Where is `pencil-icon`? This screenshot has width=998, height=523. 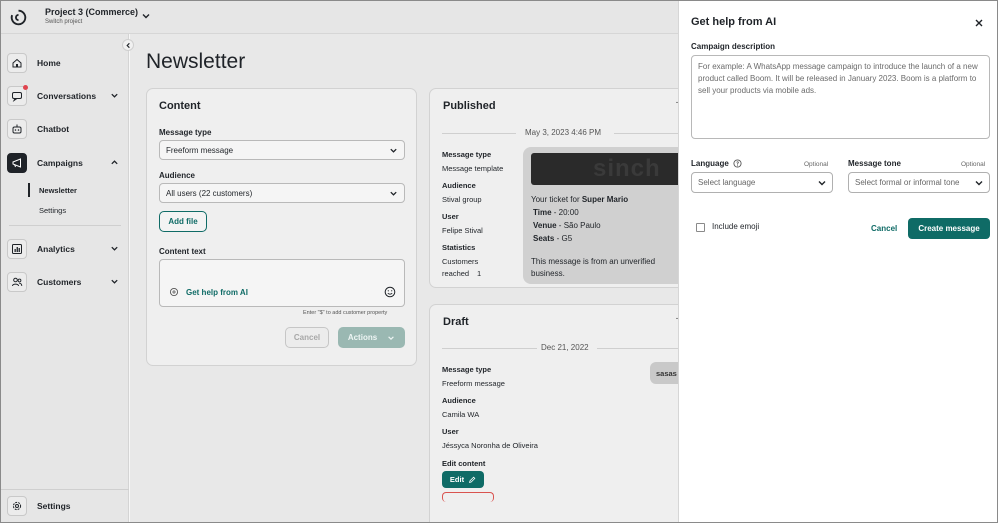
pencil-icon is located at coordinates (472, 479).